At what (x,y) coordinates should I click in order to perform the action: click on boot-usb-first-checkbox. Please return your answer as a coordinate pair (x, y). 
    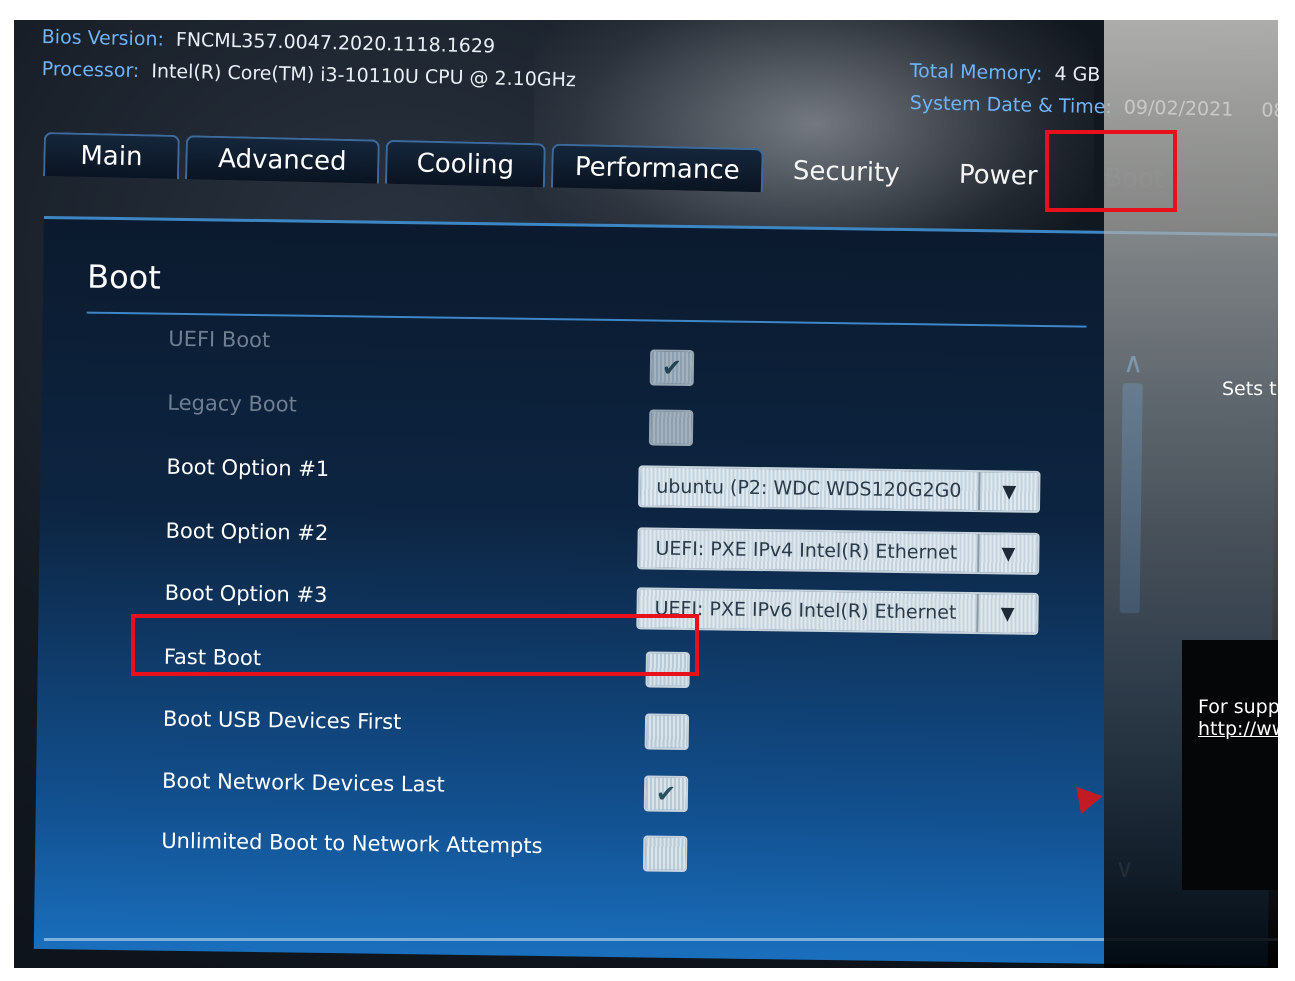
    Looking at the image, I should click on (667, 732).